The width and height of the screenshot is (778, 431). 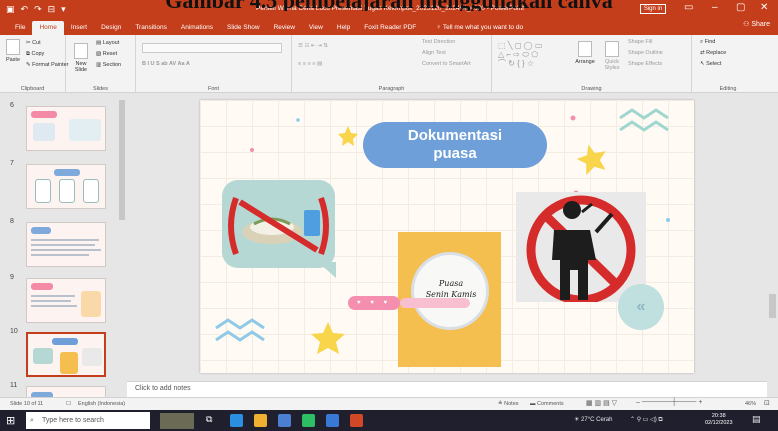 I want to click on shapes-gallery: ⬚ ╲ ◻ ◯ ▭ △ ⌐ ⇨ ⬭ ⬠ ⌒ ↻ { } ☆, so click(x=520, y=54).